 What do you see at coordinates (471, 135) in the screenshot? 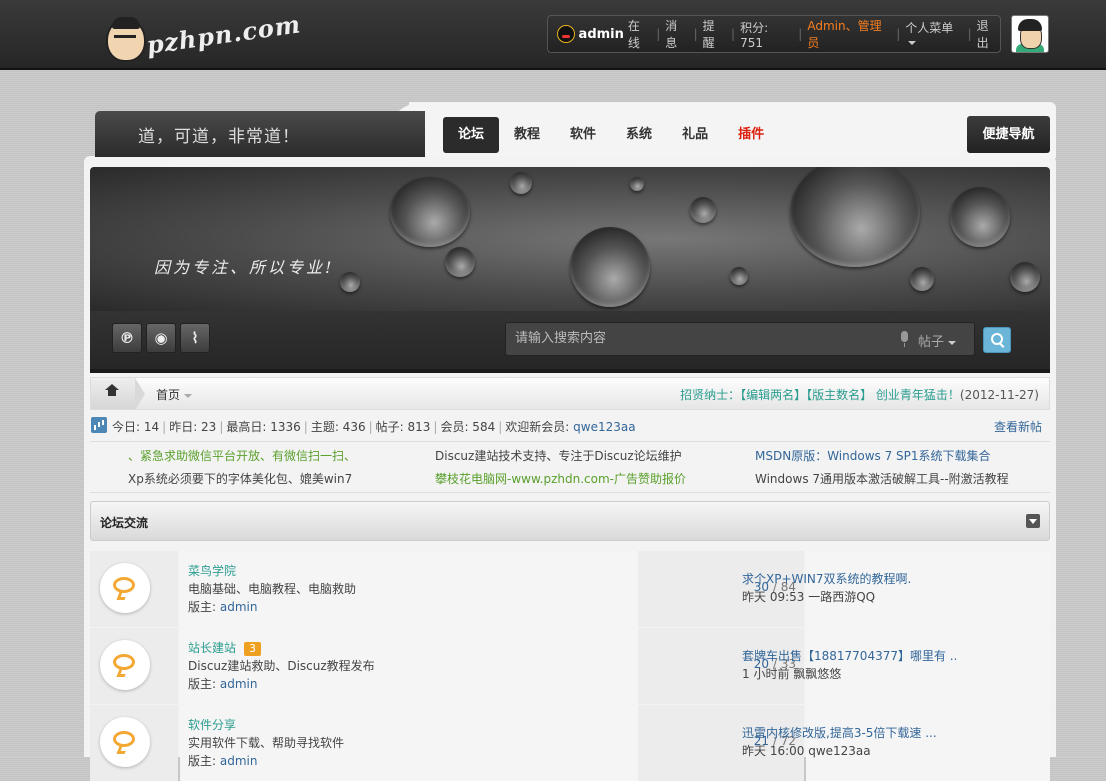
I see `nav-tab-forum: 论坛` at bounding box center [471, 135].